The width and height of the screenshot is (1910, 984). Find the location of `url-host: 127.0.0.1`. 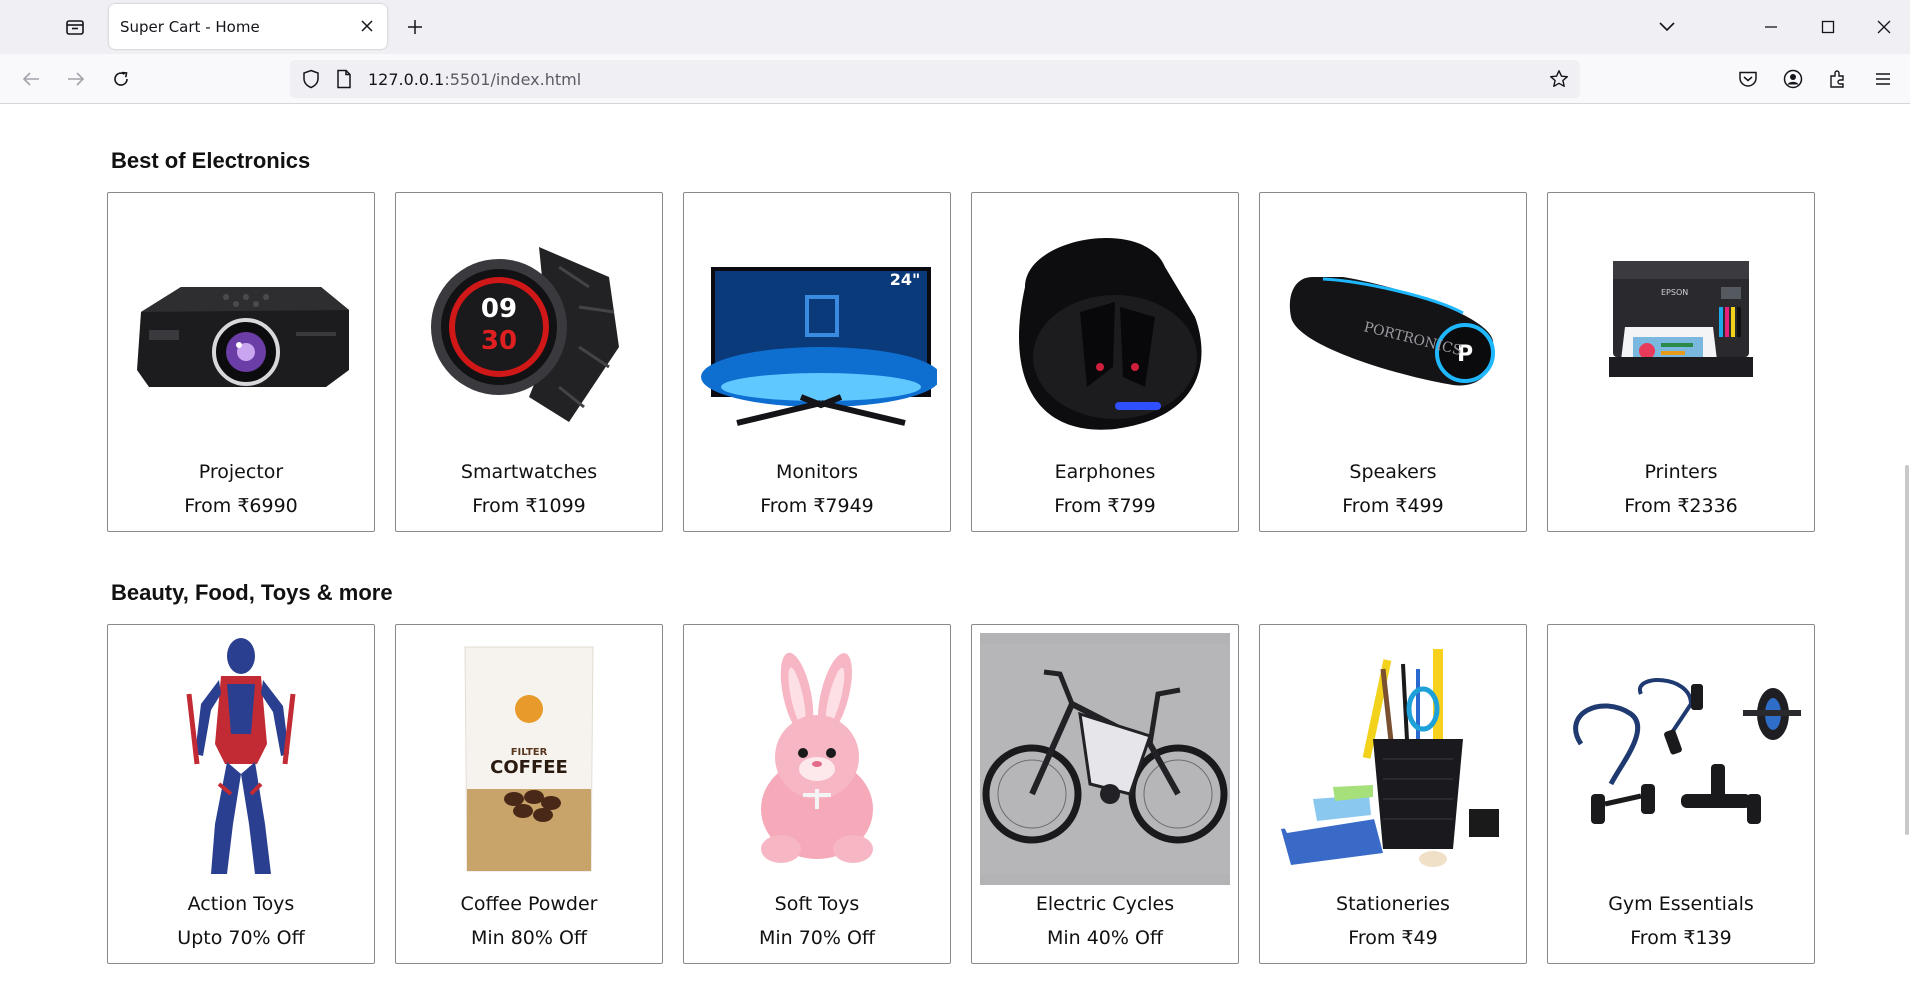

url-host: 127.0.0.1 is located at coordinates (406, 79).